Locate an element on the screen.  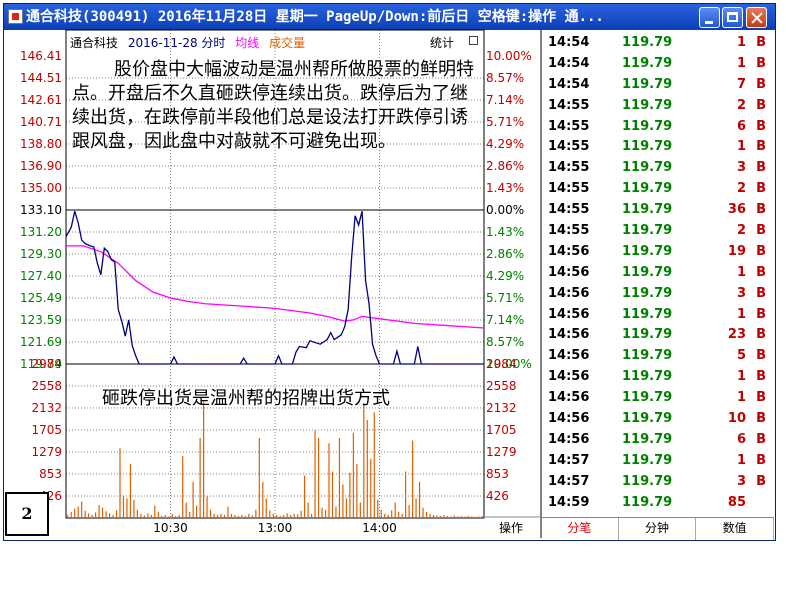
chart-header: 通合科技 2016-11-28 分时 均线 成交量 is located at coordinates (190, 42).